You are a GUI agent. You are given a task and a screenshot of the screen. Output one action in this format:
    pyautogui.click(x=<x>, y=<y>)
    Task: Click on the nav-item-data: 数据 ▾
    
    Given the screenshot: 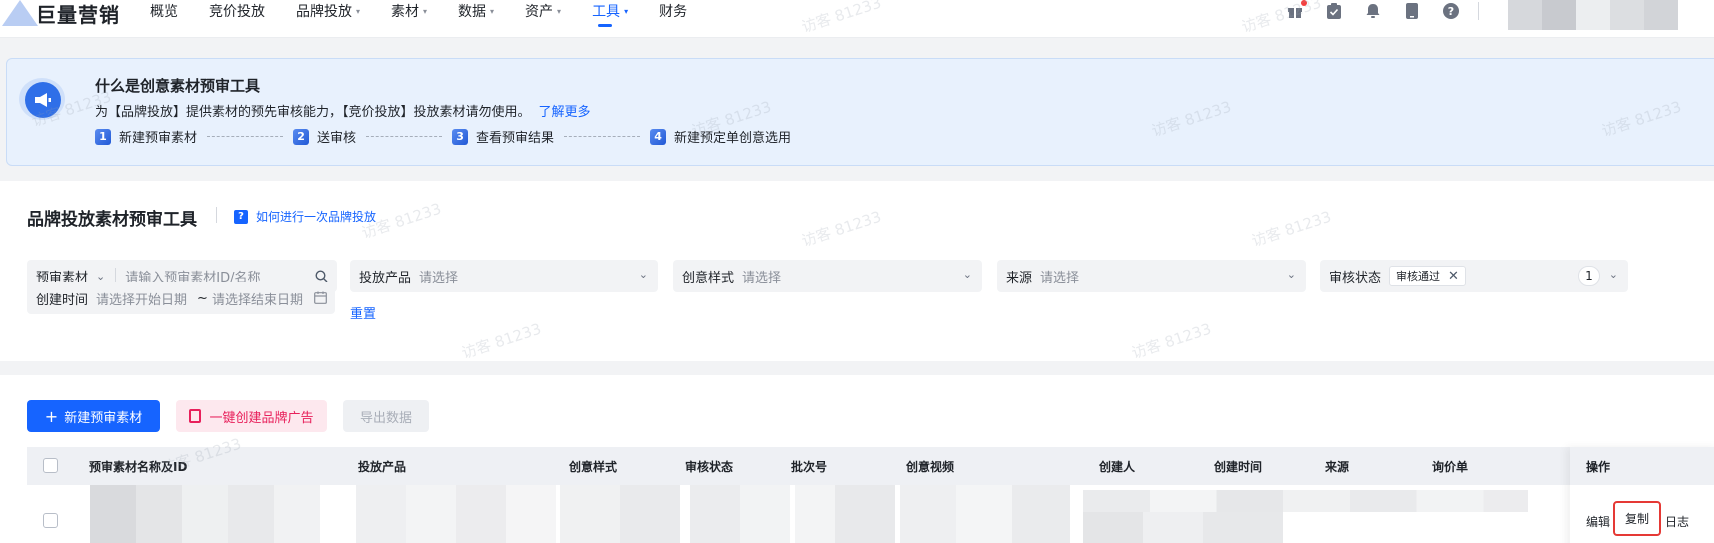 What is the action you would take?
    pyautogui.click(x=476, y=11)
    